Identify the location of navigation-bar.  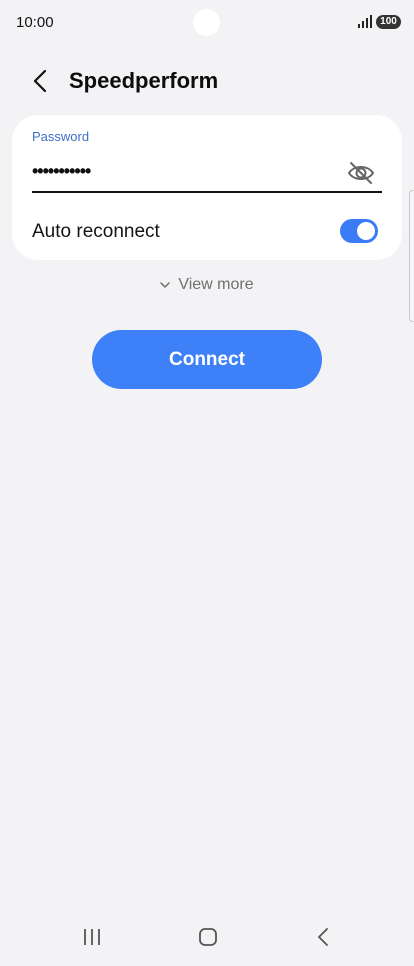
(207, 936).